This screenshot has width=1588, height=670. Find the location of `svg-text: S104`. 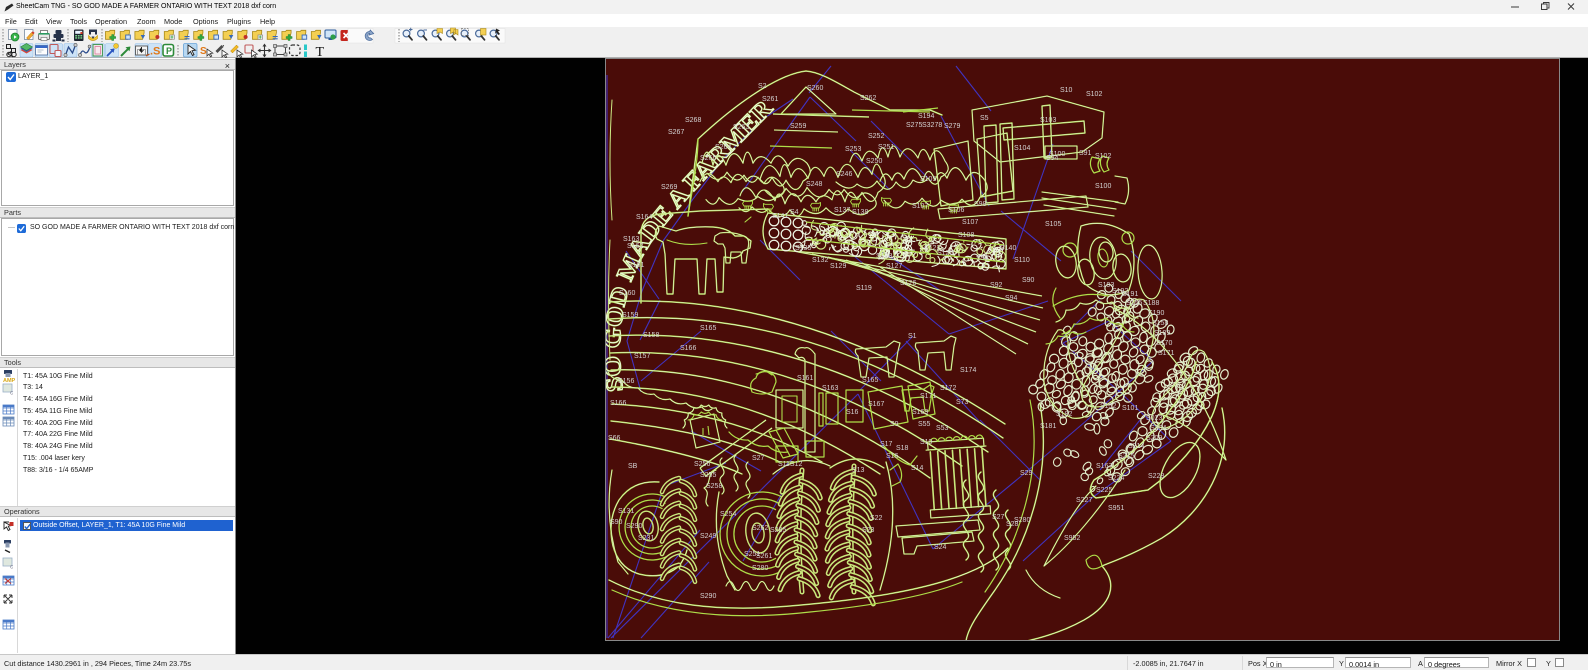

svg-text: S104 is located at coordinates (1022, 148).